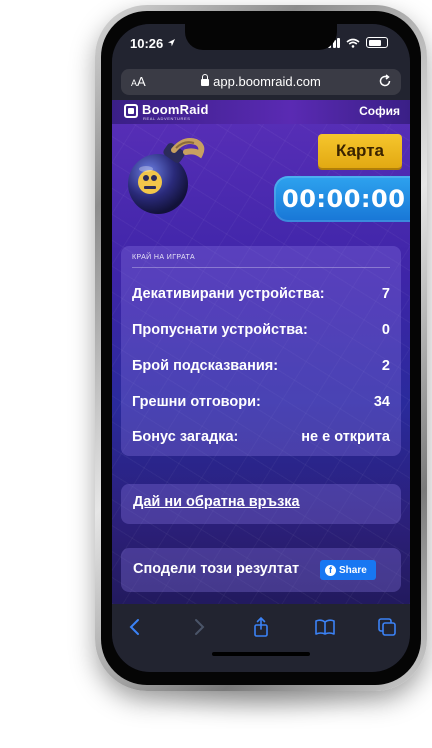 The height and width of the screenshot is (748, 432). I want to click on forward-icon, so click(199, 627).